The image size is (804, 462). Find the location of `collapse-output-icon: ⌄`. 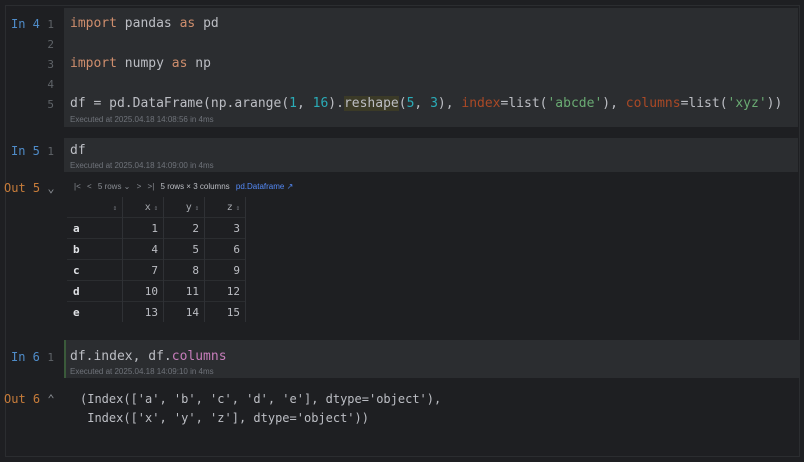

collapse-output-icon: ⌄ is located at coordinates (50, 188).